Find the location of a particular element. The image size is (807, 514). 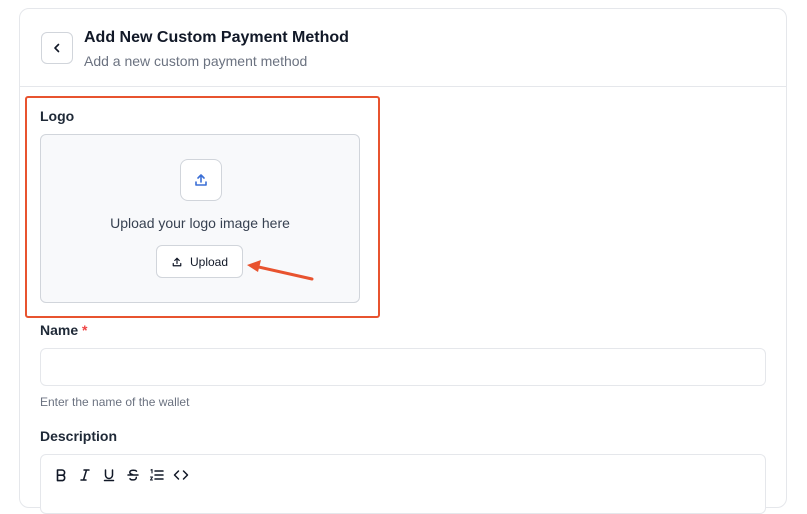

bold-button is located at coordinates (61, 475).